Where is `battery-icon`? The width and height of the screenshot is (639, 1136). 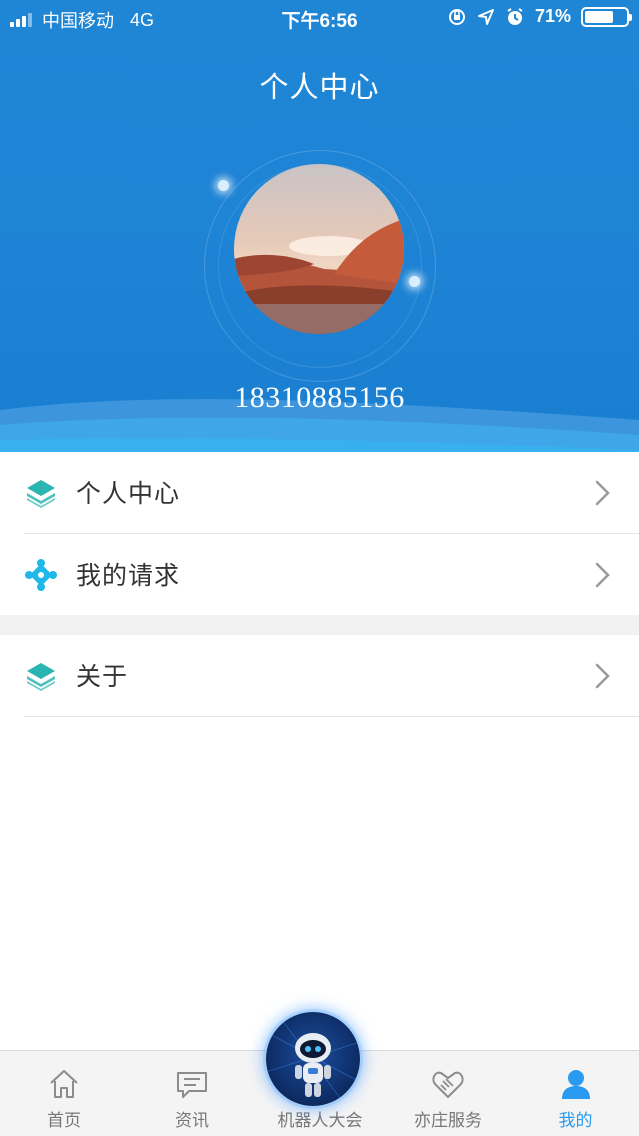 battery-icon is located at coordinates (606, 16).